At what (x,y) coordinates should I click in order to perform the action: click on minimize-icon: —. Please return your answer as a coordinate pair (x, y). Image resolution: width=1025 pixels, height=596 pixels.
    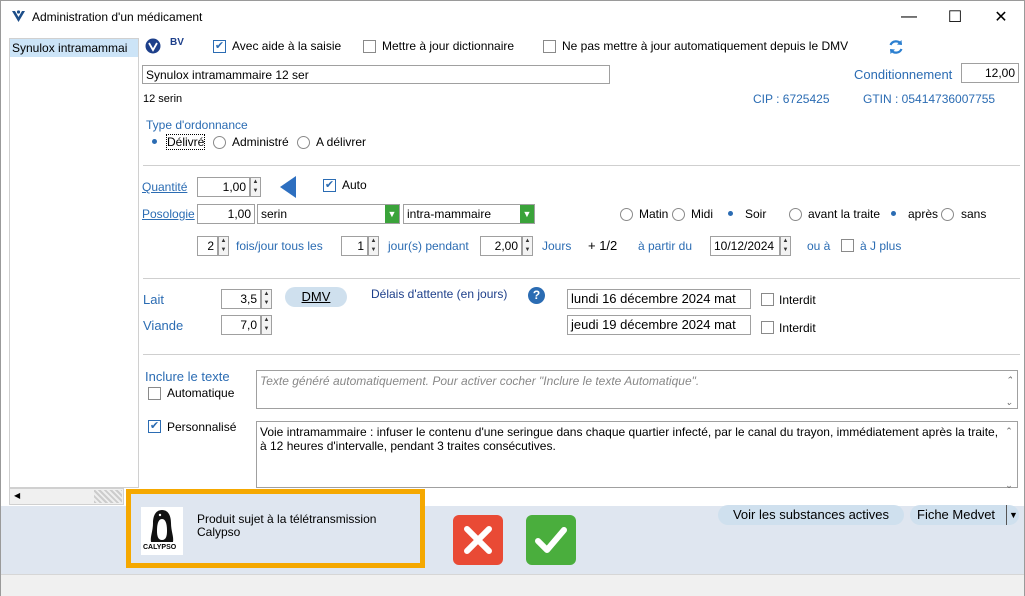
    Looking at the image, I should click on (909, 16).